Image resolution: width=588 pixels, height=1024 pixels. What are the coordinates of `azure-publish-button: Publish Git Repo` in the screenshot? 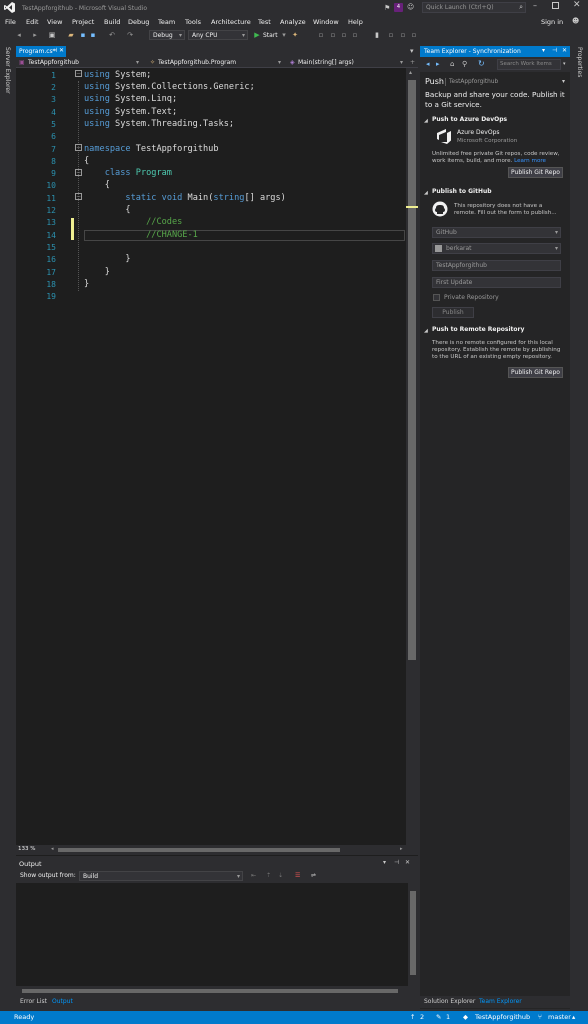 It's located at (535, 172).